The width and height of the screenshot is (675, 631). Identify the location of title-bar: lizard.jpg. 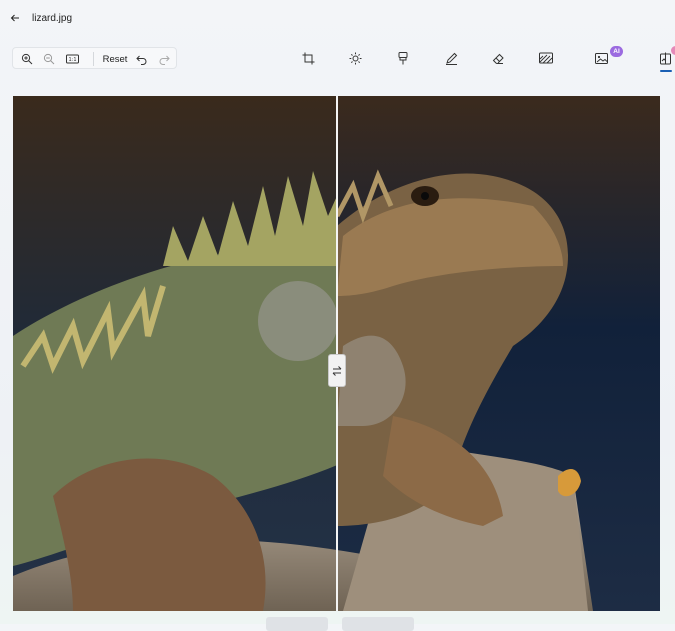
(337, 19).